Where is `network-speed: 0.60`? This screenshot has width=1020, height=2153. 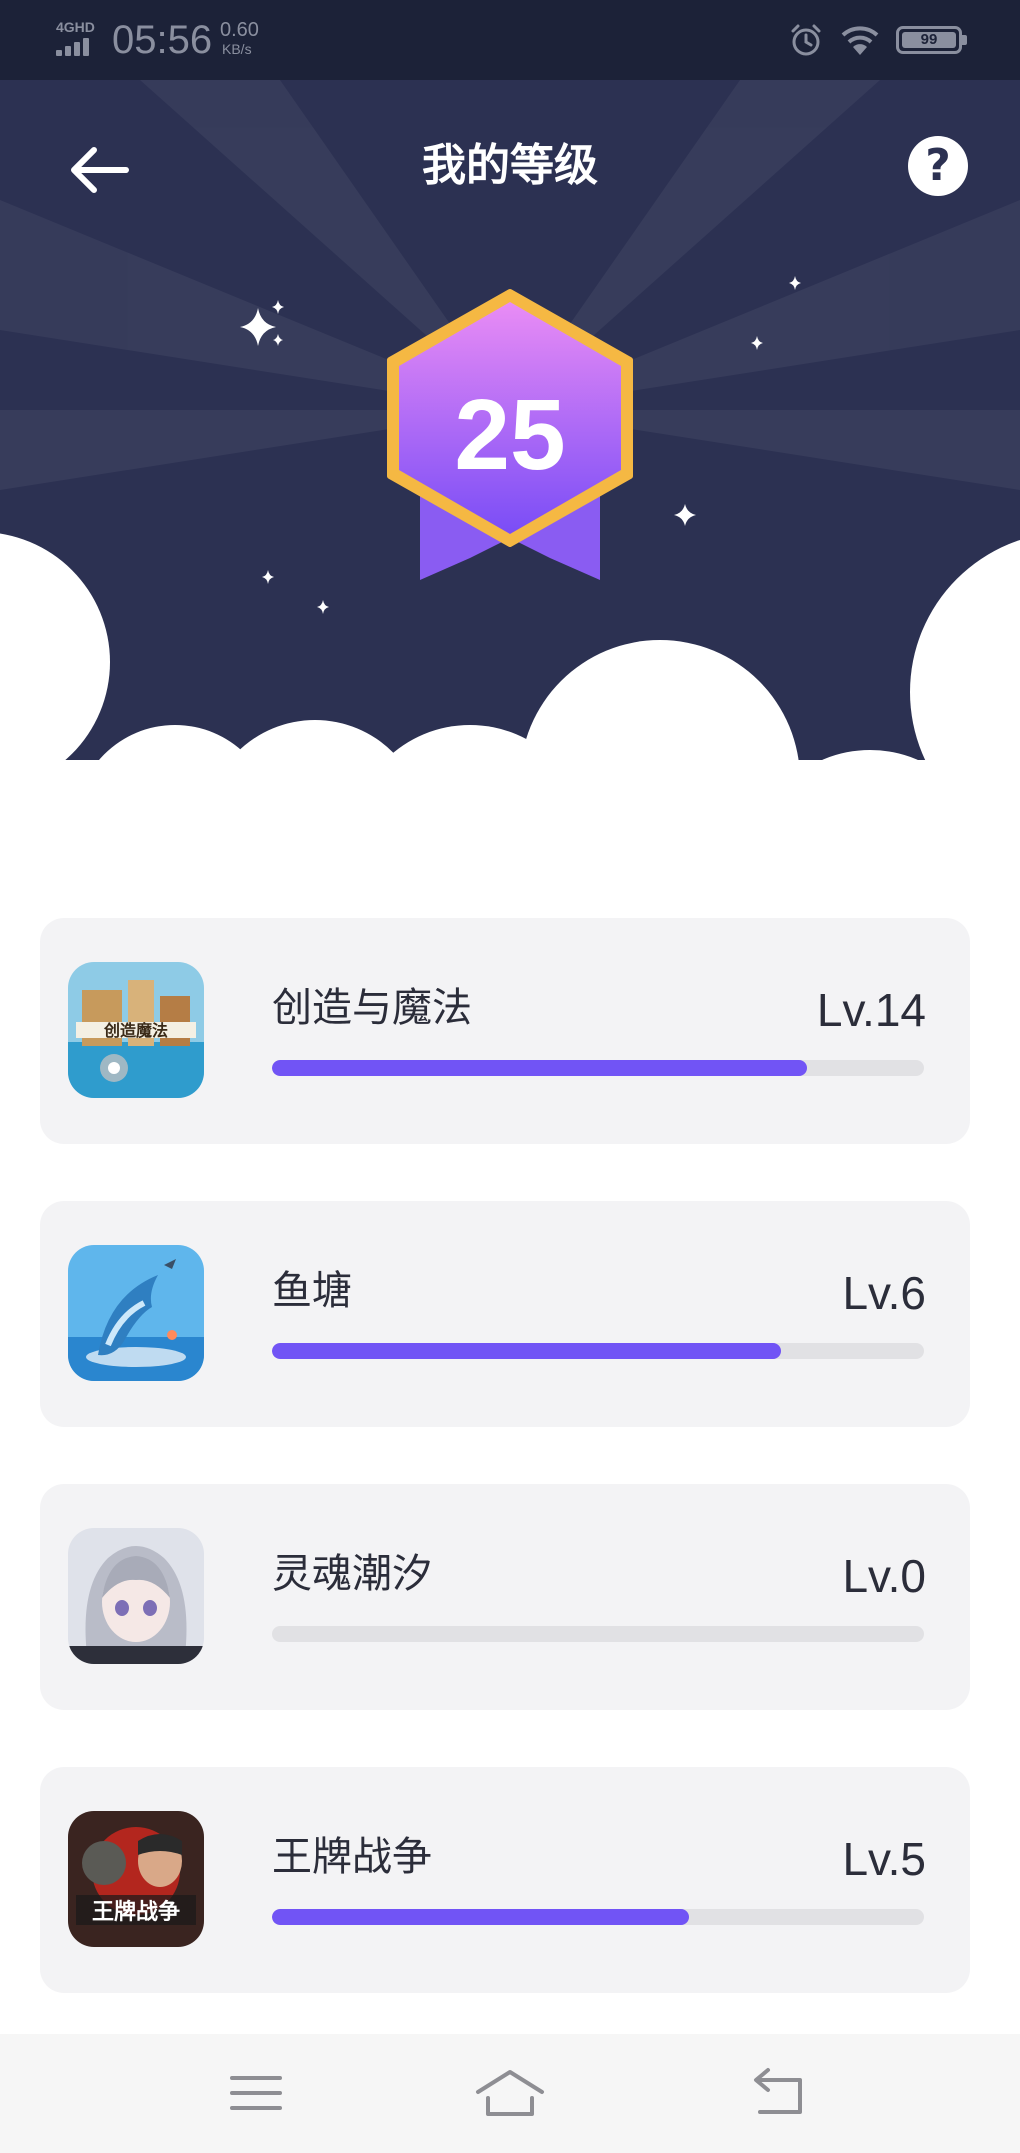 network-speed: 0.60 is located at coordinates (239, 30).